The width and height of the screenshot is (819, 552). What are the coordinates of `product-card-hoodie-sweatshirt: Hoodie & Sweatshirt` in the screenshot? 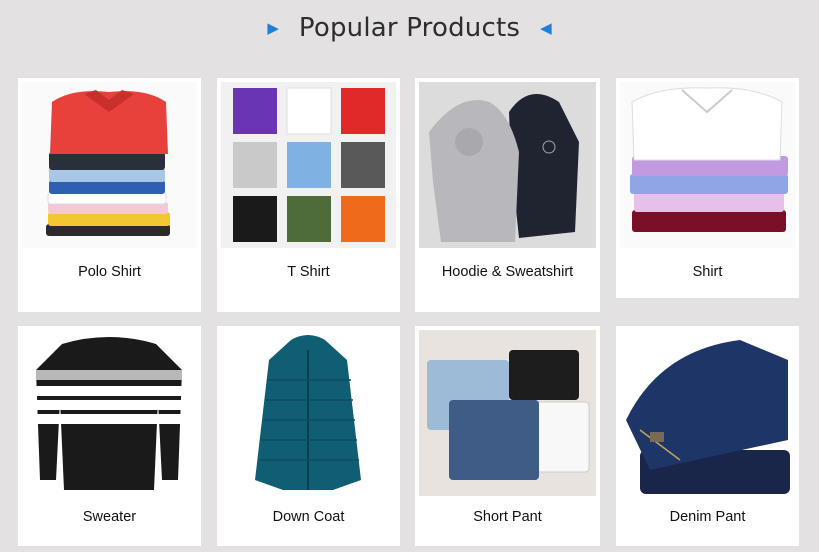 It's located at (507, 195).